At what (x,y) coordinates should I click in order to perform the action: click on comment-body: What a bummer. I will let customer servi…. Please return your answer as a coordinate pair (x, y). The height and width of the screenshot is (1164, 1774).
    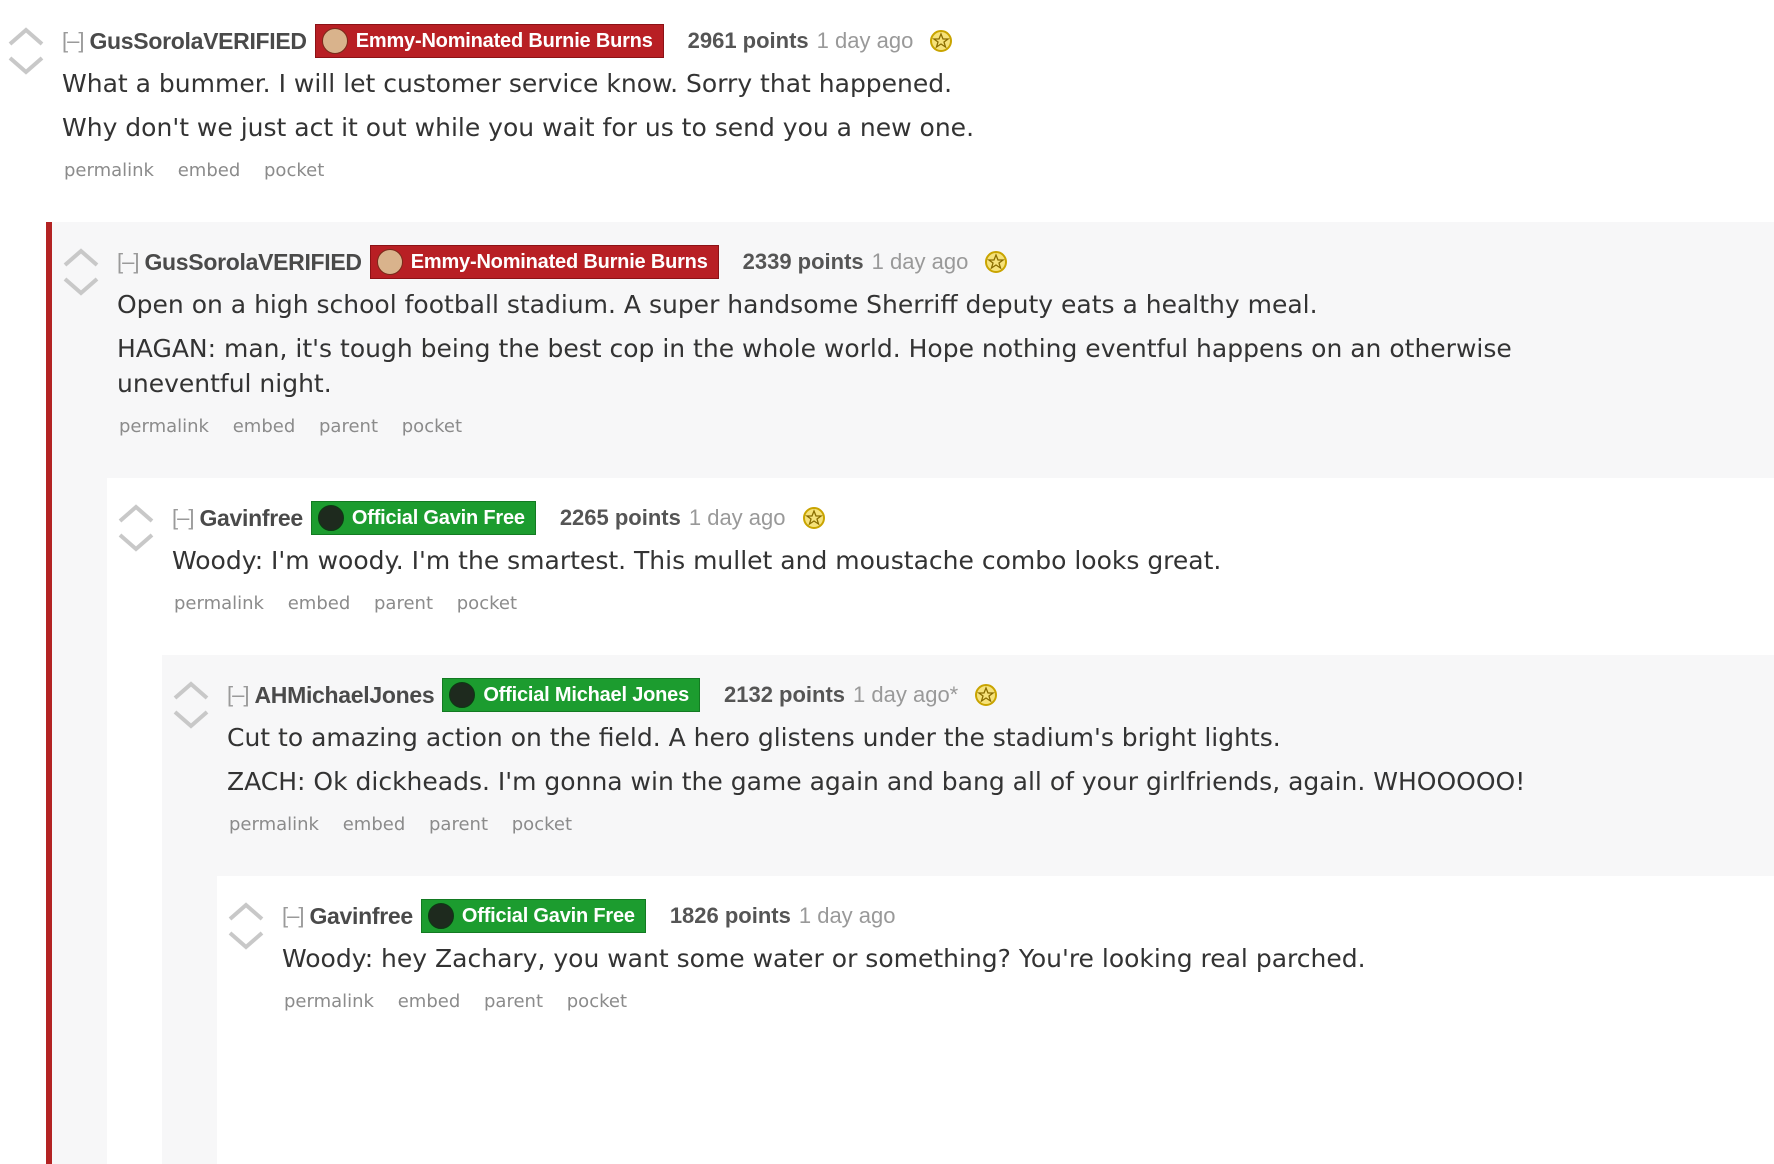
    Looking at the image, I should click on (802, 110).